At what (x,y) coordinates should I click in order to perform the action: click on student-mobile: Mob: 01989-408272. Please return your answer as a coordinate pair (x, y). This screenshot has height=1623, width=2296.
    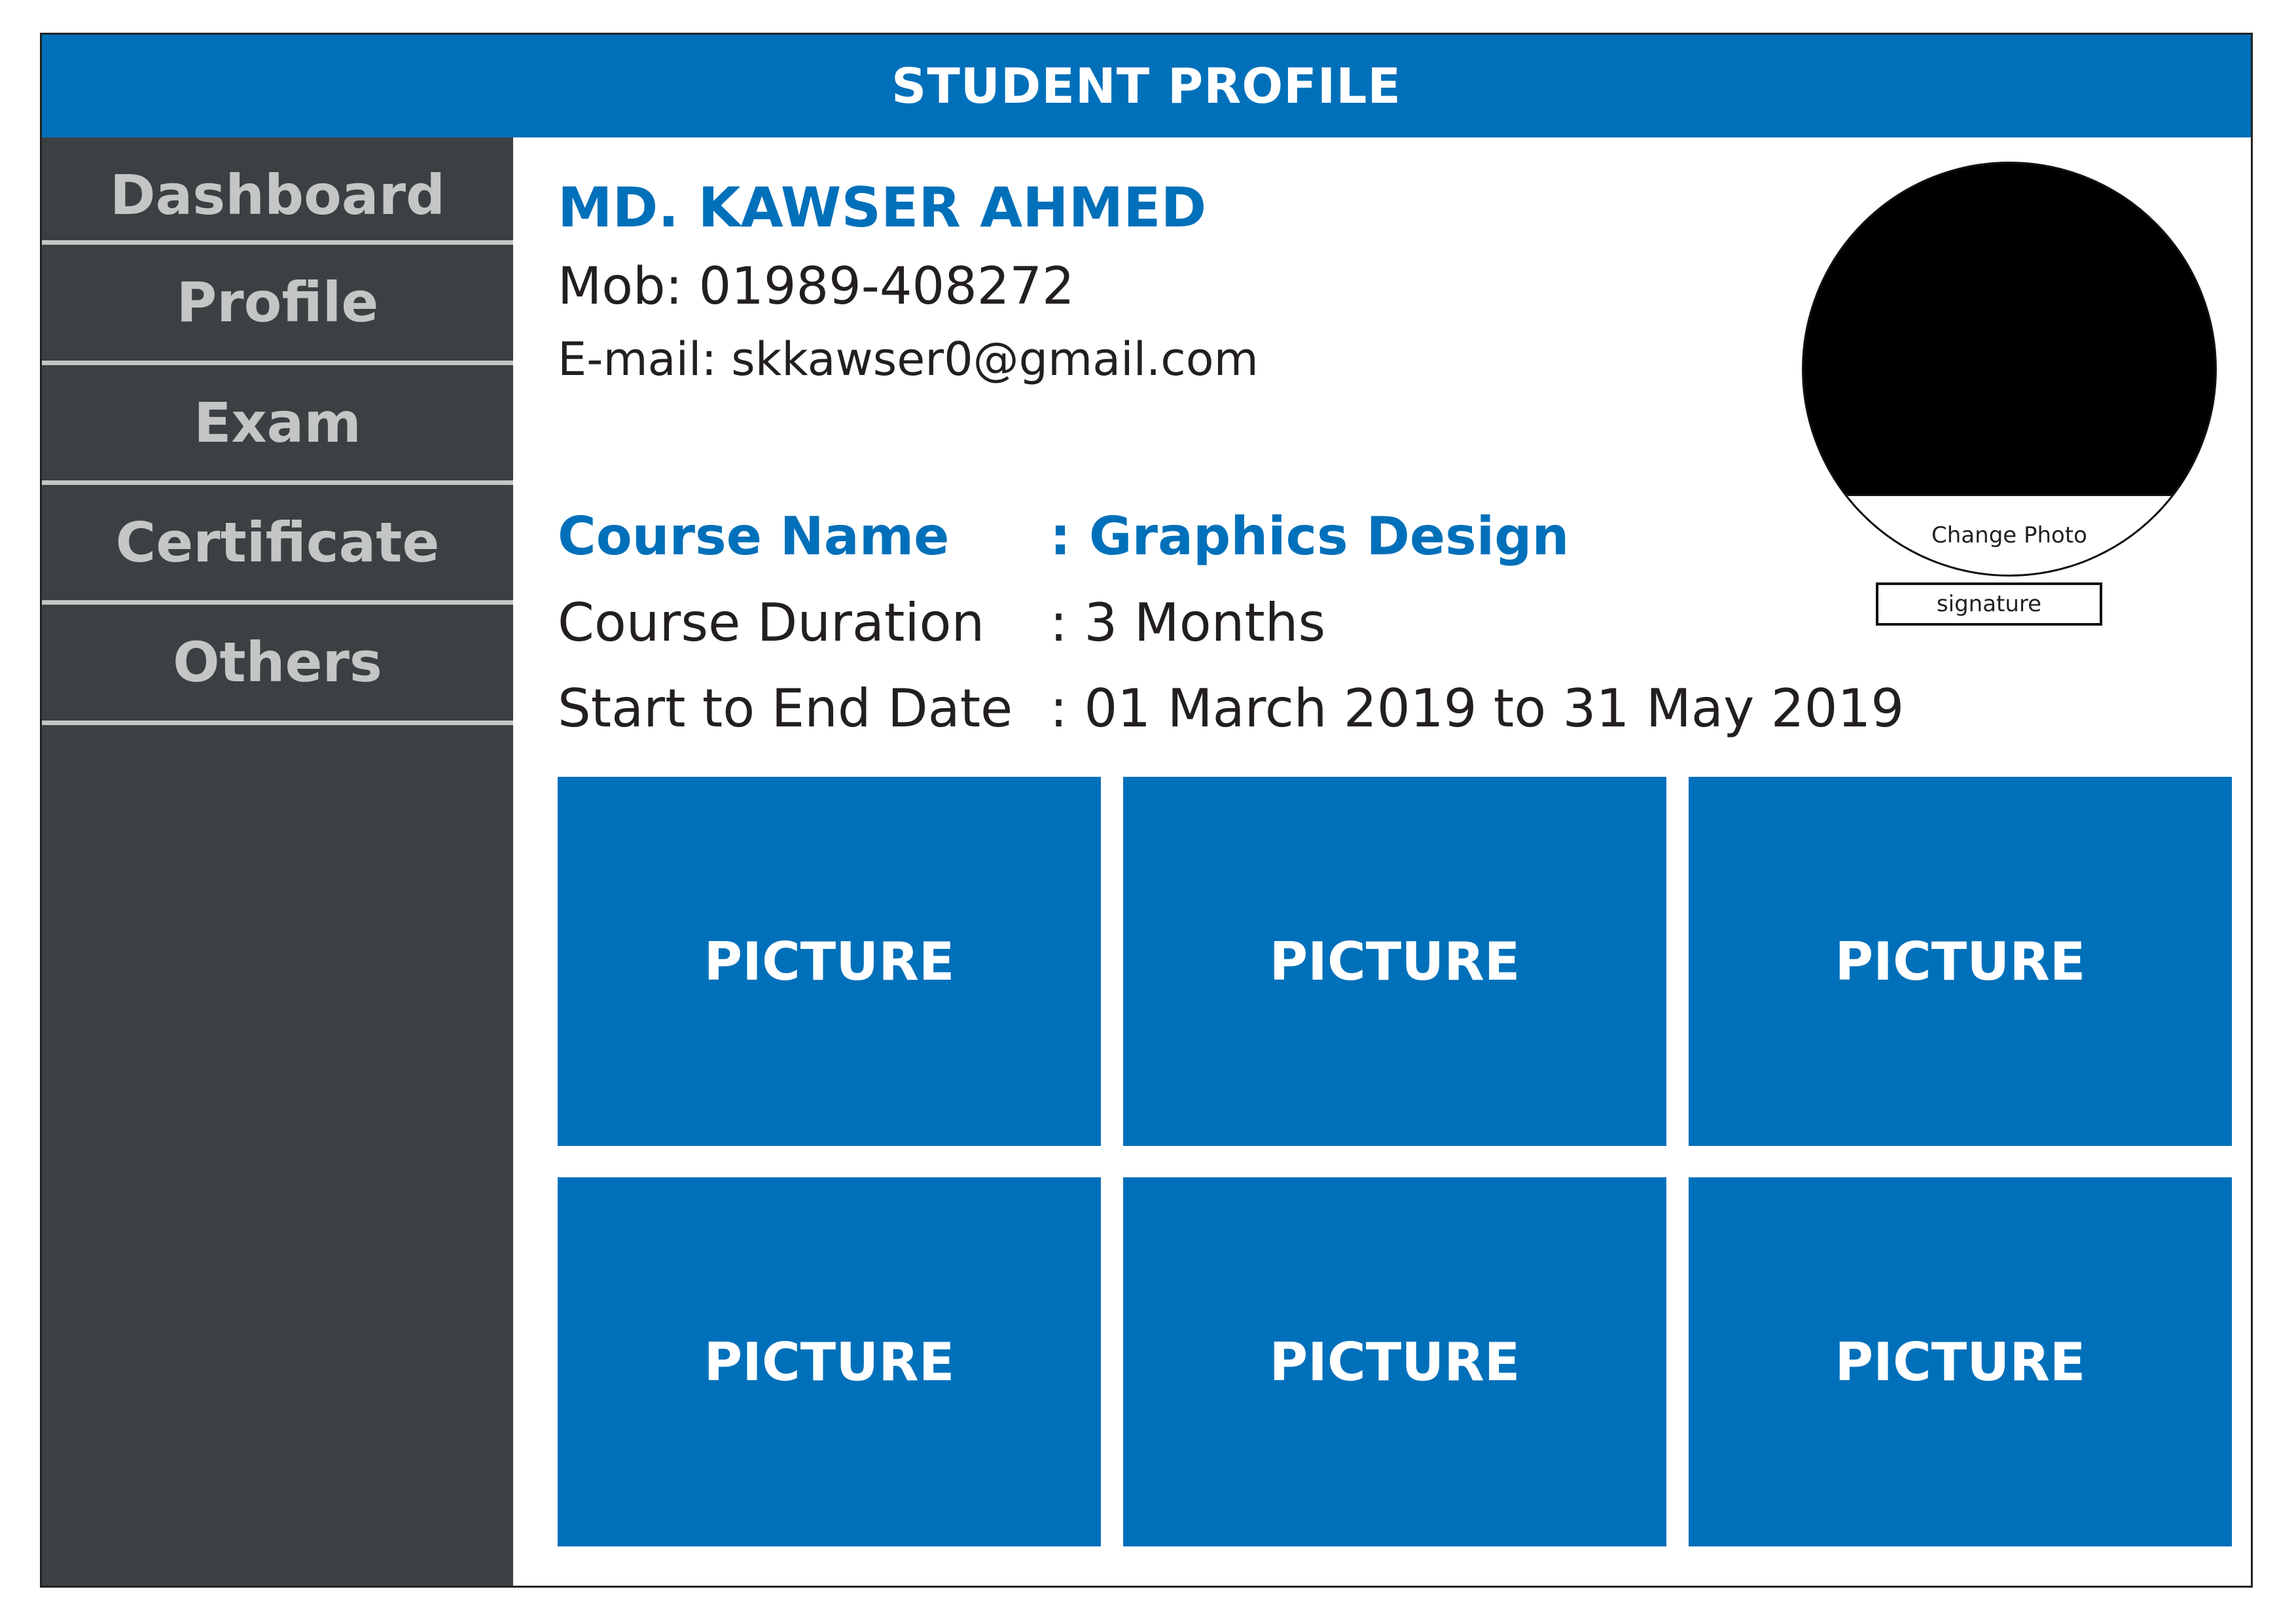
    Looking at the image, I should click on (816, 286).